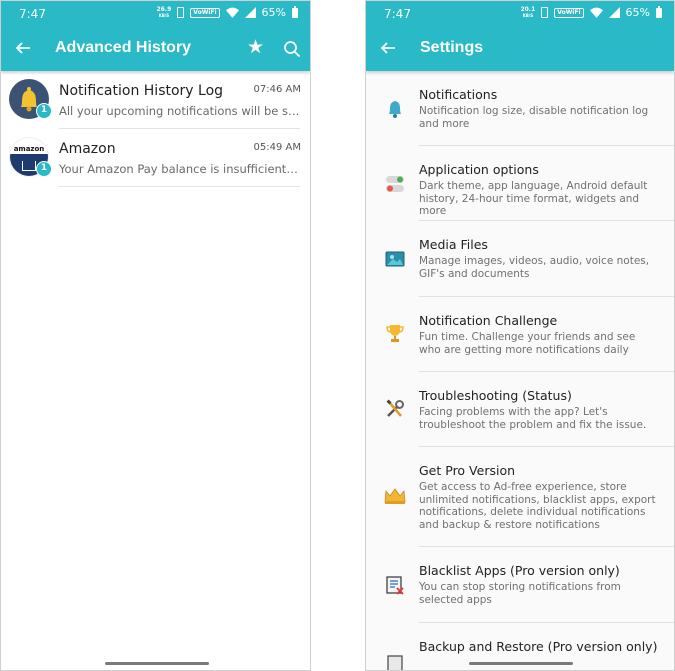  I want to click on item-time: 07:46 AM, so click(277, 89).